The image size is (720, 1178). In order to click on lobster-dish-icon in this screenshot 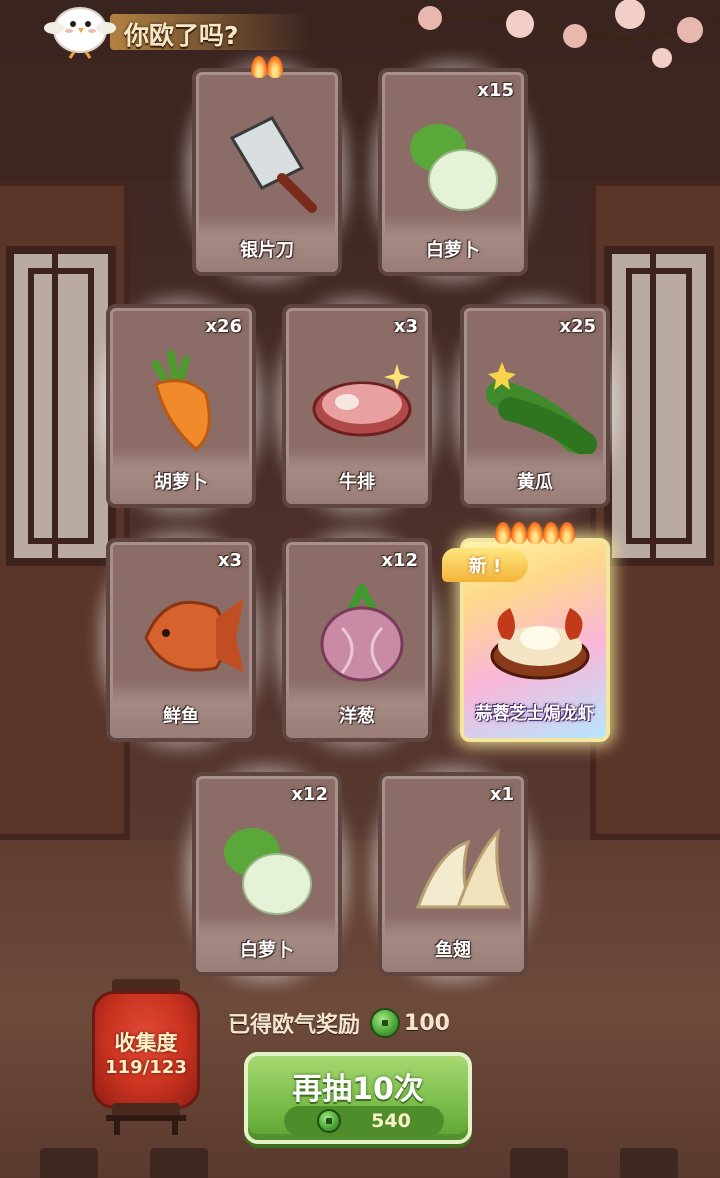, I will do `click(540, 644)`.